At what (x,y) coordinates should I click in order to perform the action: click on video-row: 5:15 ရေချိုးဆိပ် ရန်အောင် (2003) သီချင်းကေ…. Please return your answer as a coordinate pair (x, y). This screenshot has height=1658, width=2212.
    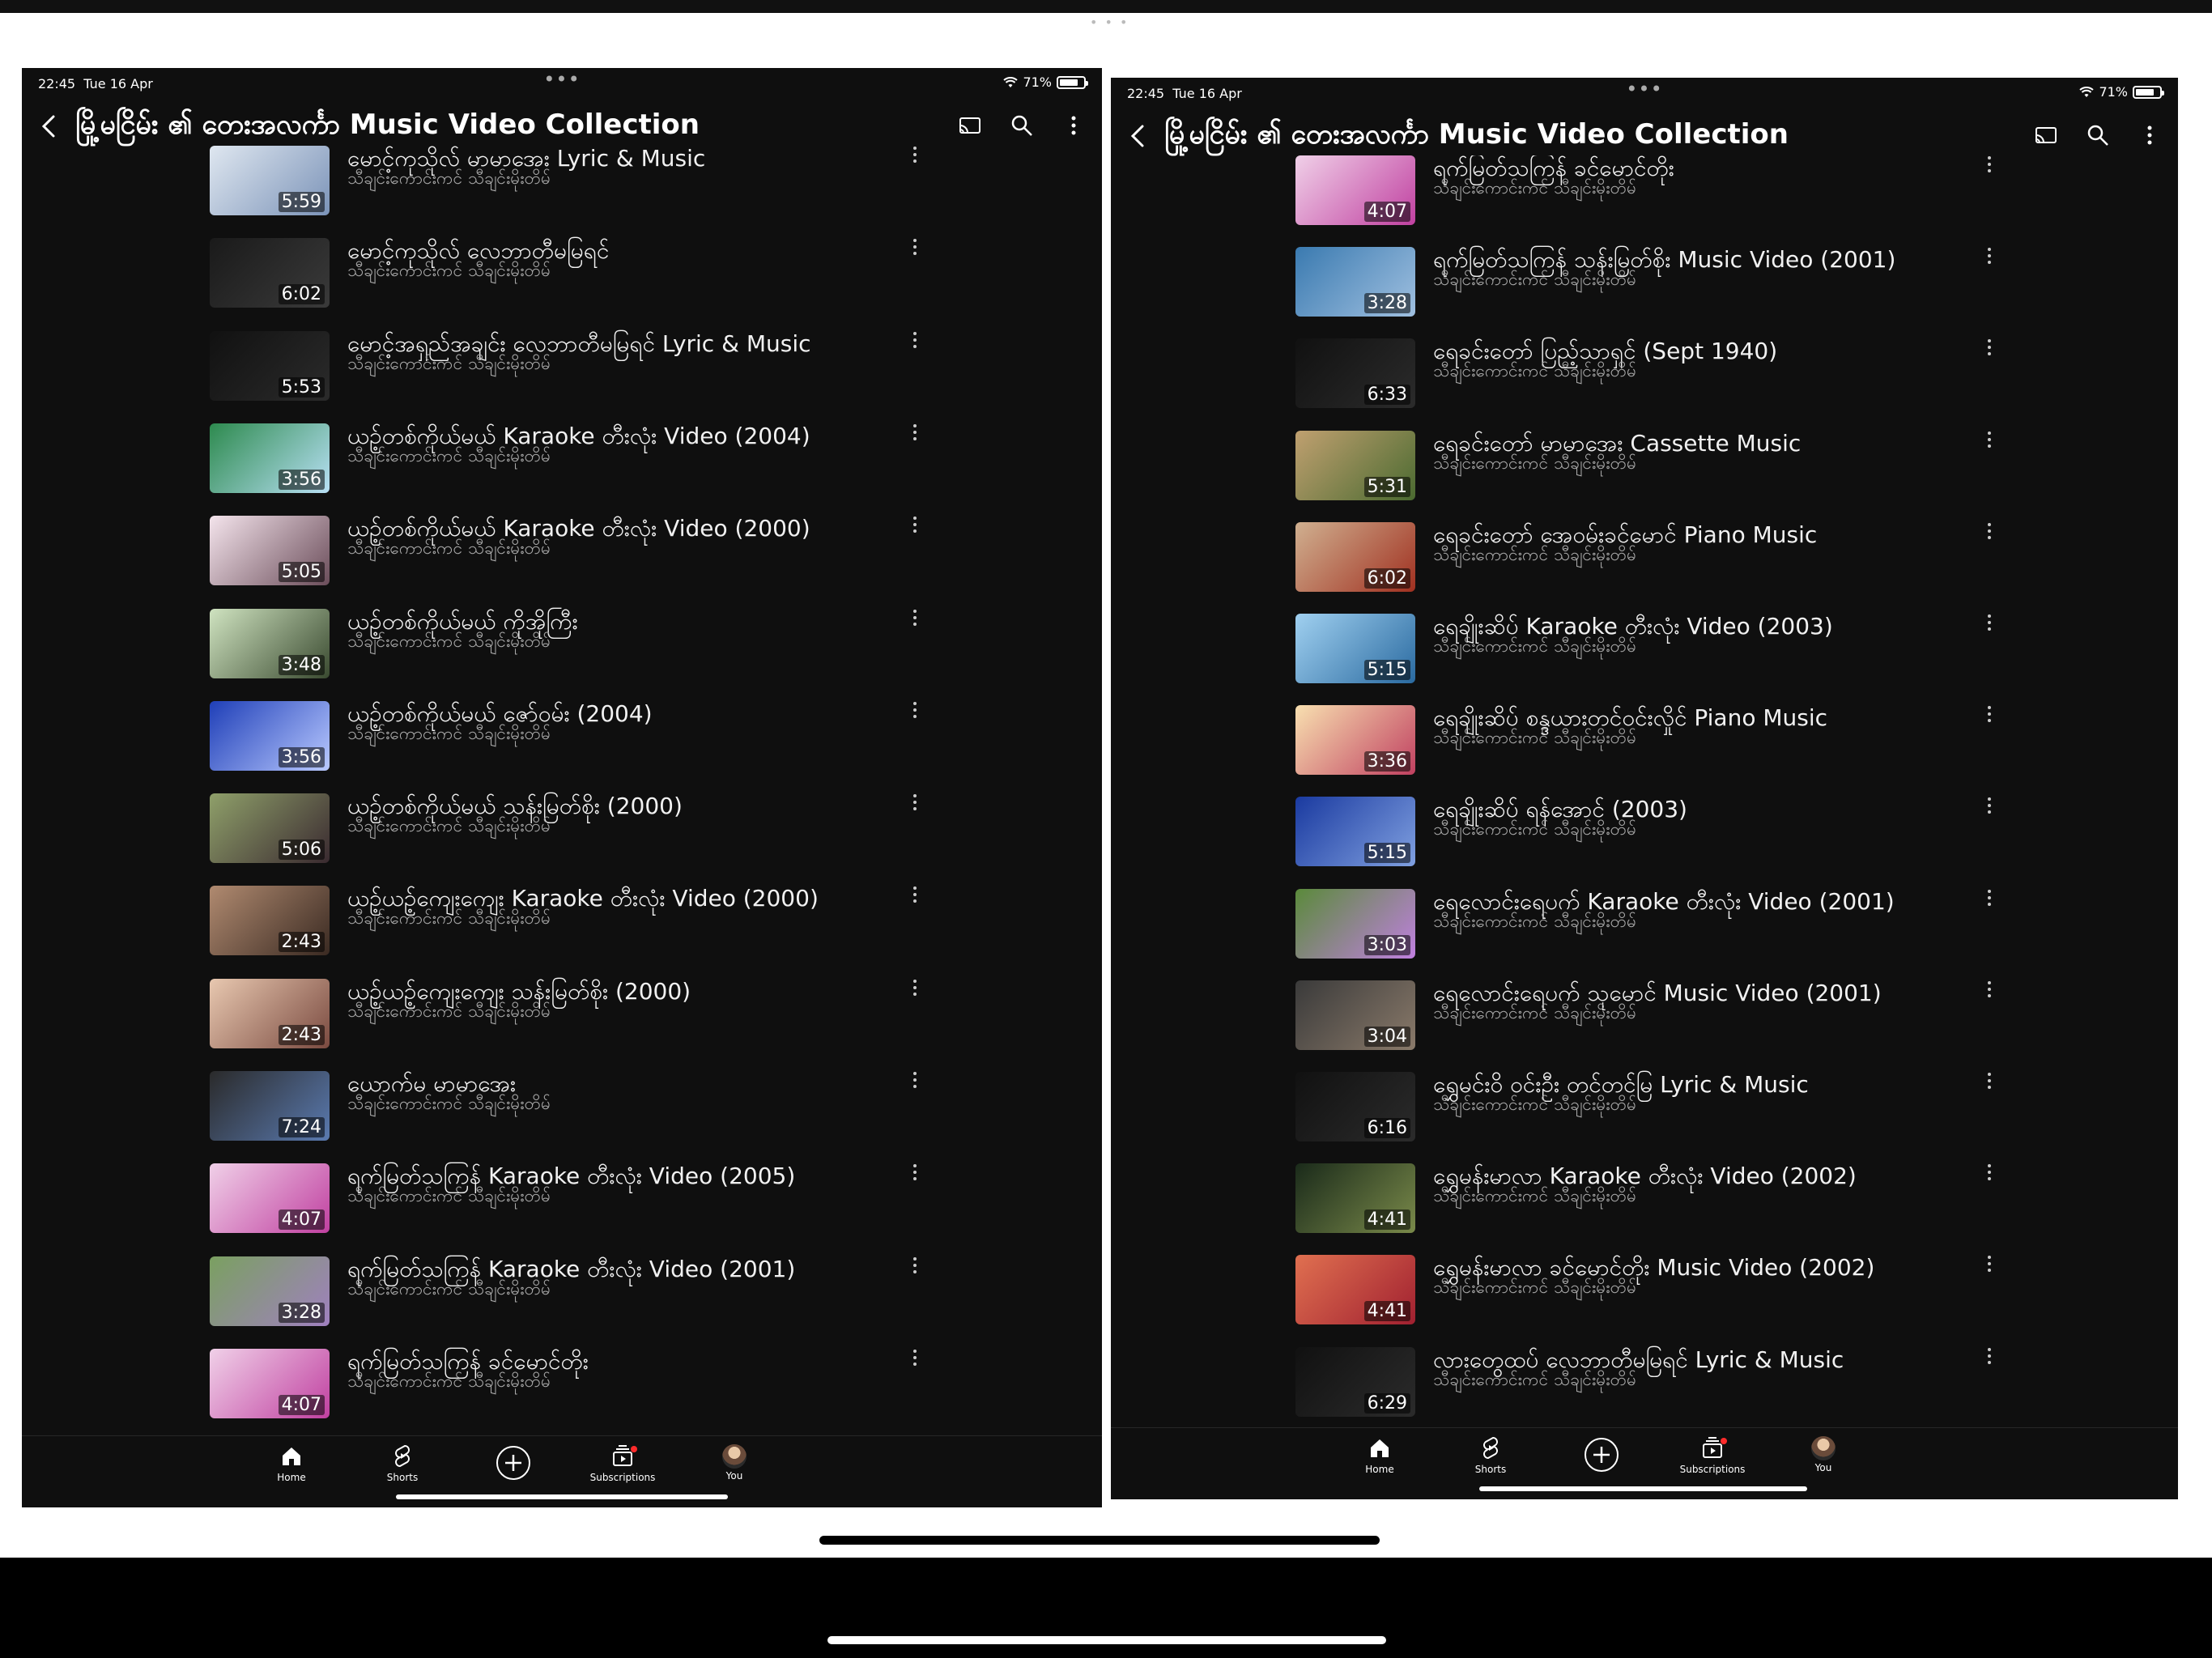
    Looking at the image, I should click on (1672, 839).